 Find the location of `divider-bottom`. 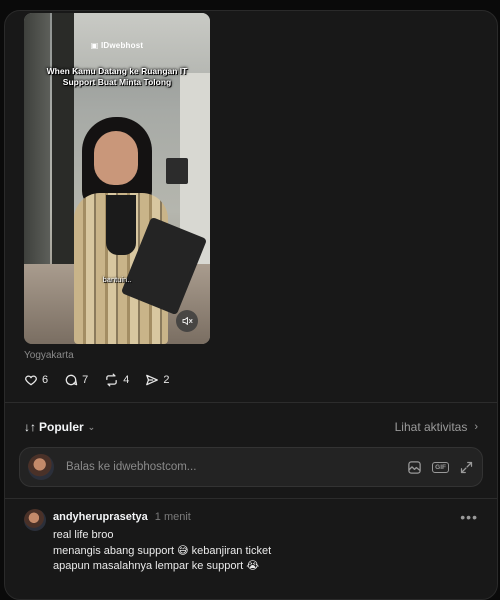

divider-bottom is located at coordinates (251, 498).